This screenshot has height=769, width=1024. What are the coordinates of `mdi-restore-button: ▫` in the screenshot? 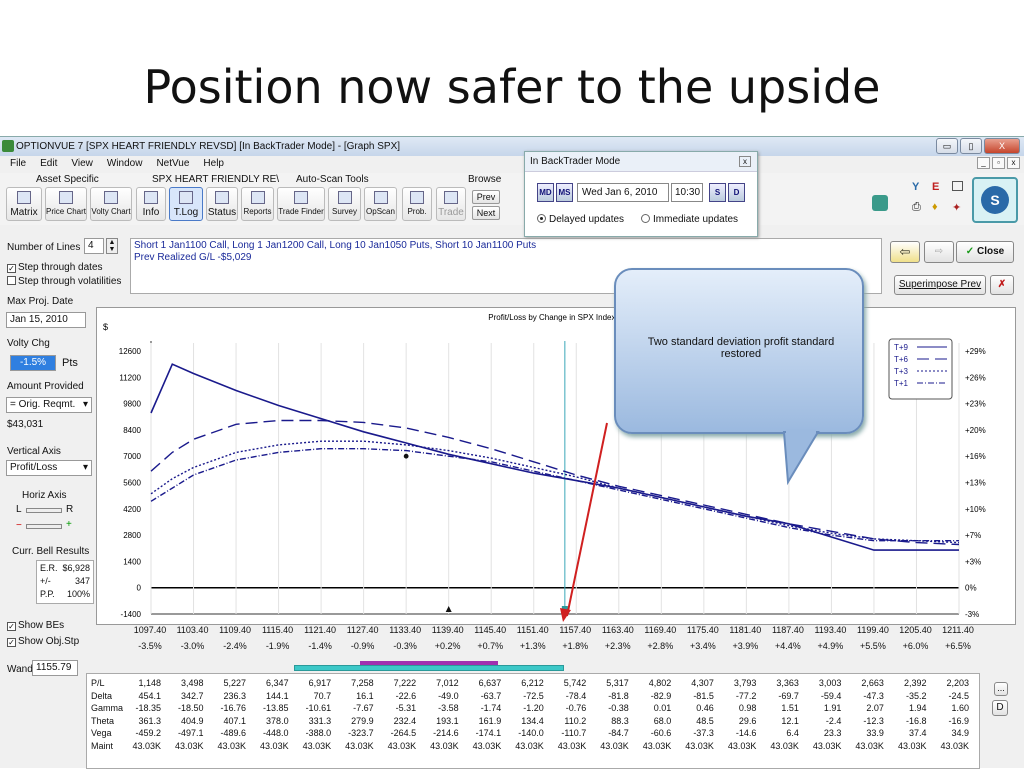 It's located at (998, 163).